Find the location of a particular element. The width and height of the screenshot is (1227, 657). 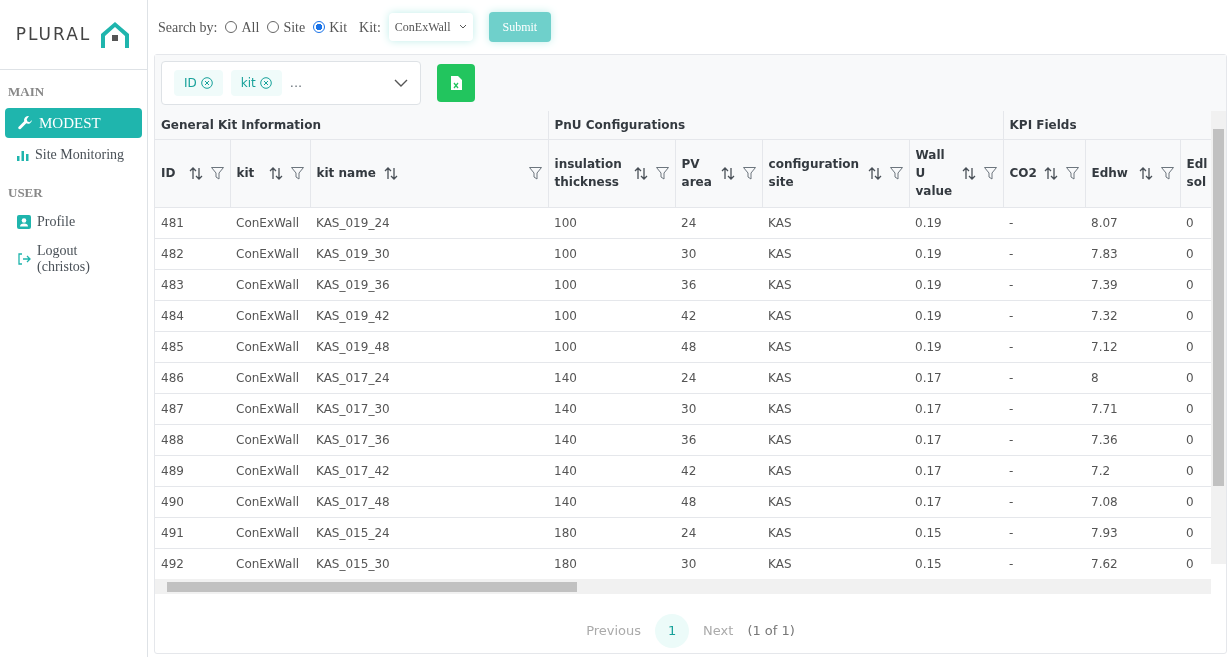

table-cell: 482 is located at coordinates (192, 253).